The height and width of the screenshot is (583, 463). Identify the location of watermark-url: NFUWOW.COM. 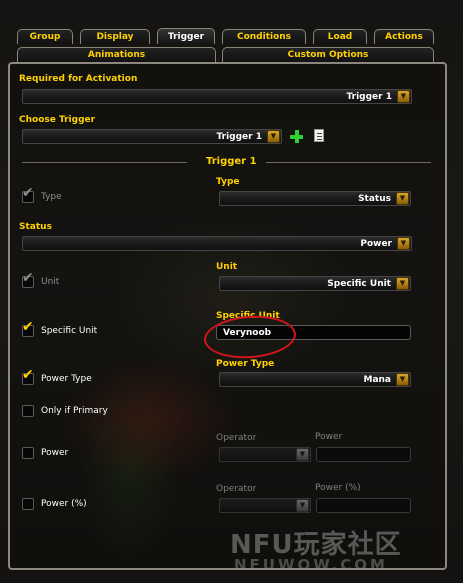
(311, 565).